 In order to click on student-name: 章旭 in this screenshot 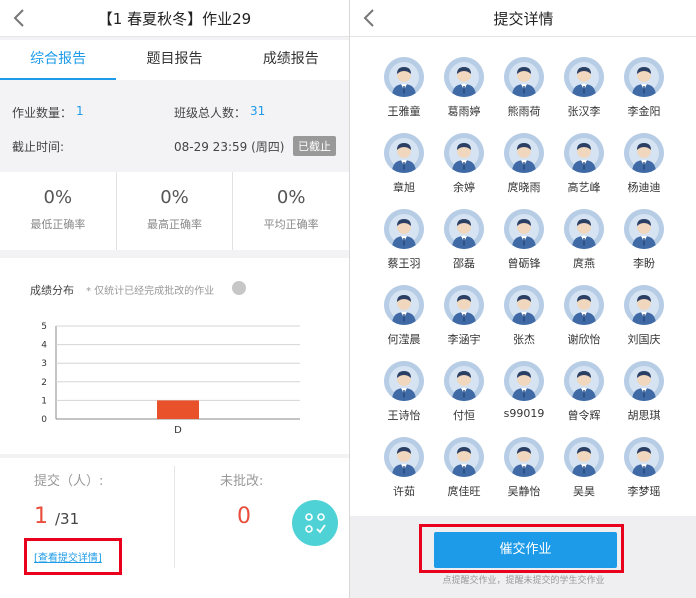, I will do `click(404, 187)`.